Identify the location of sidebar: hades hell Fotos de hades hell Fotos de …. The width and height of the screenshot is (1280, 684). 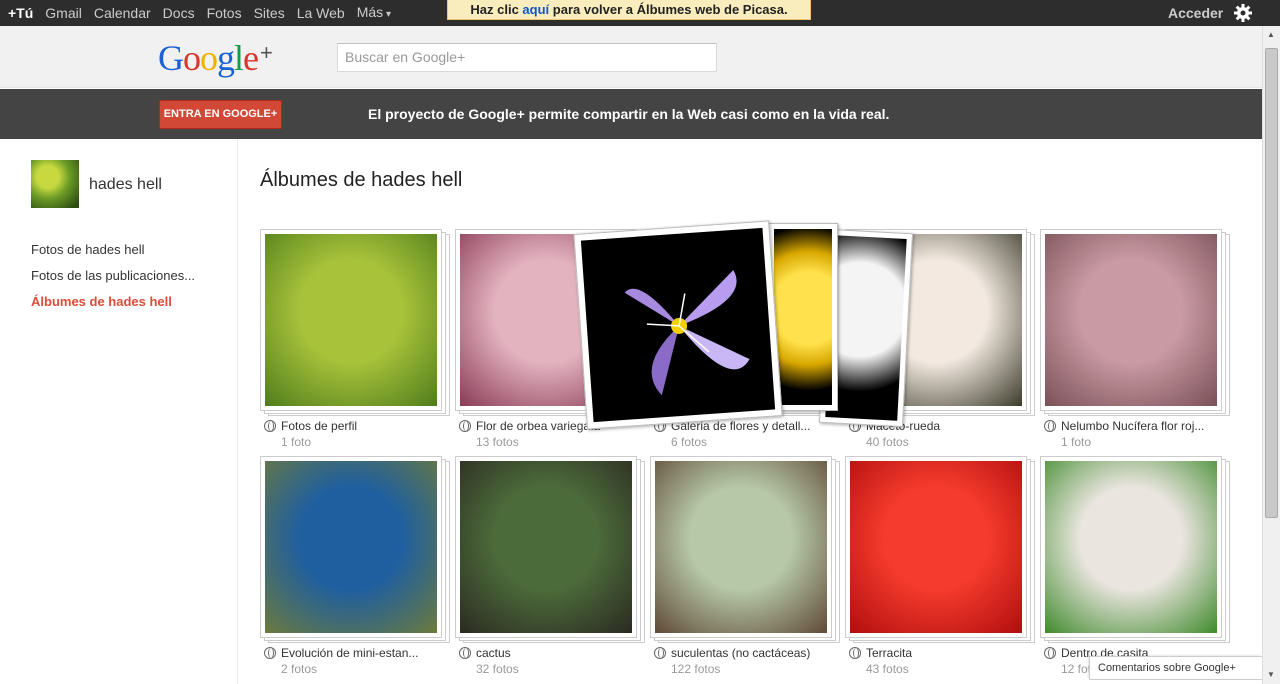
(119, 411).